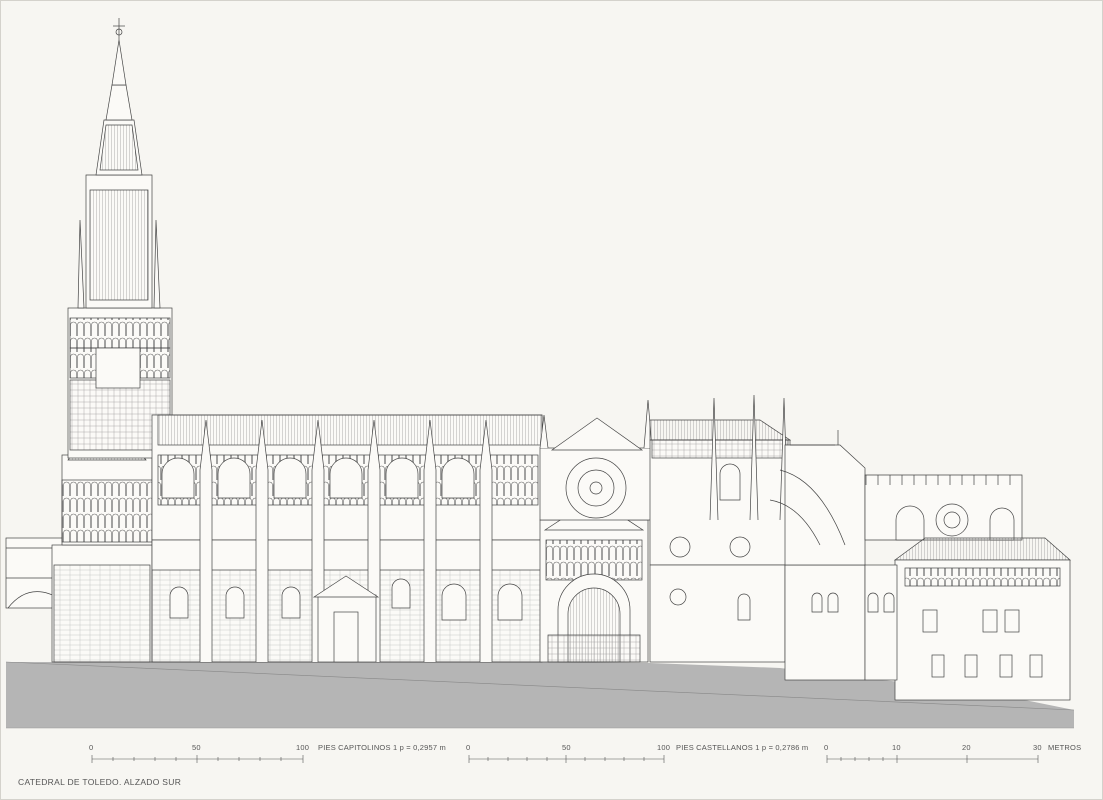 The image size is (1103, 800). Describe the element at coordinates (382, 747) in the screenshot. I see `scale-1-unit-label: PIES CAPITOLINOS 1 p = 0,2957 m` at that location.